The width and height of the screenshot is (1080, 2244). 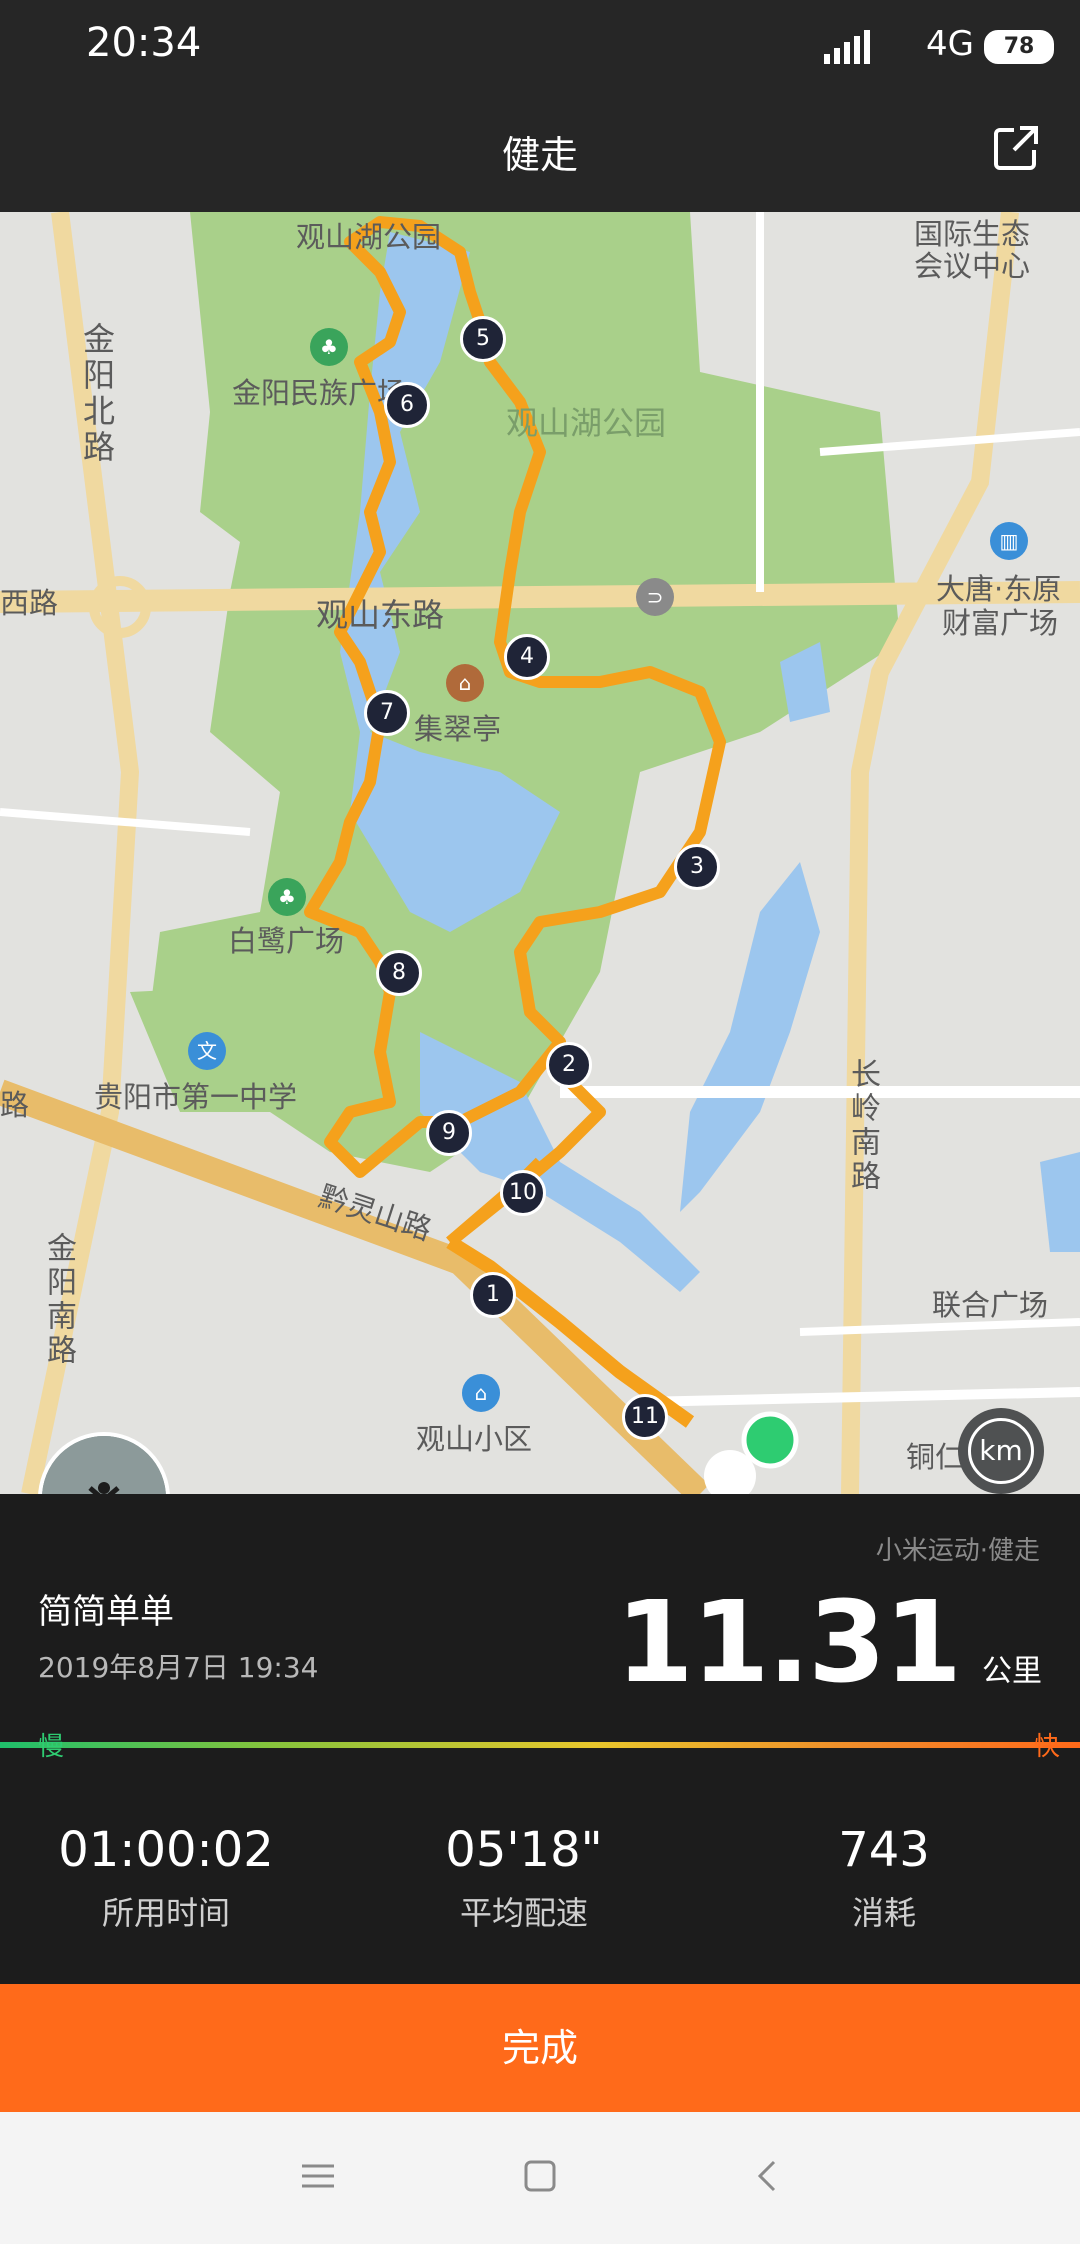 I want to click on map-label: 白鹭广场, so click(x=286, y=941).